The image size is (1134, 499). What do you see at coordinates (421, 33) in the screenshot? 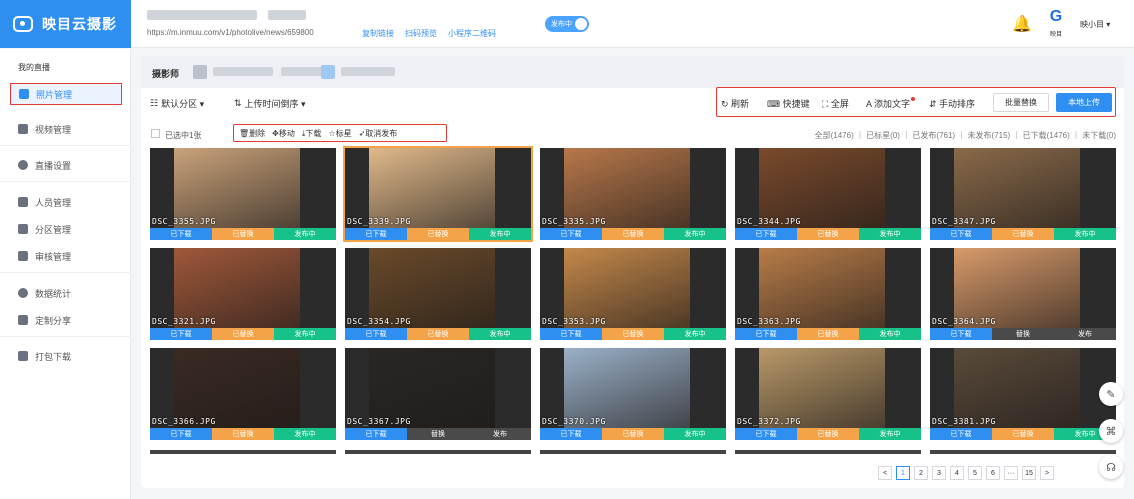
I see `scan-preview-link: 扫码预览` at bounding box center [421, 33].